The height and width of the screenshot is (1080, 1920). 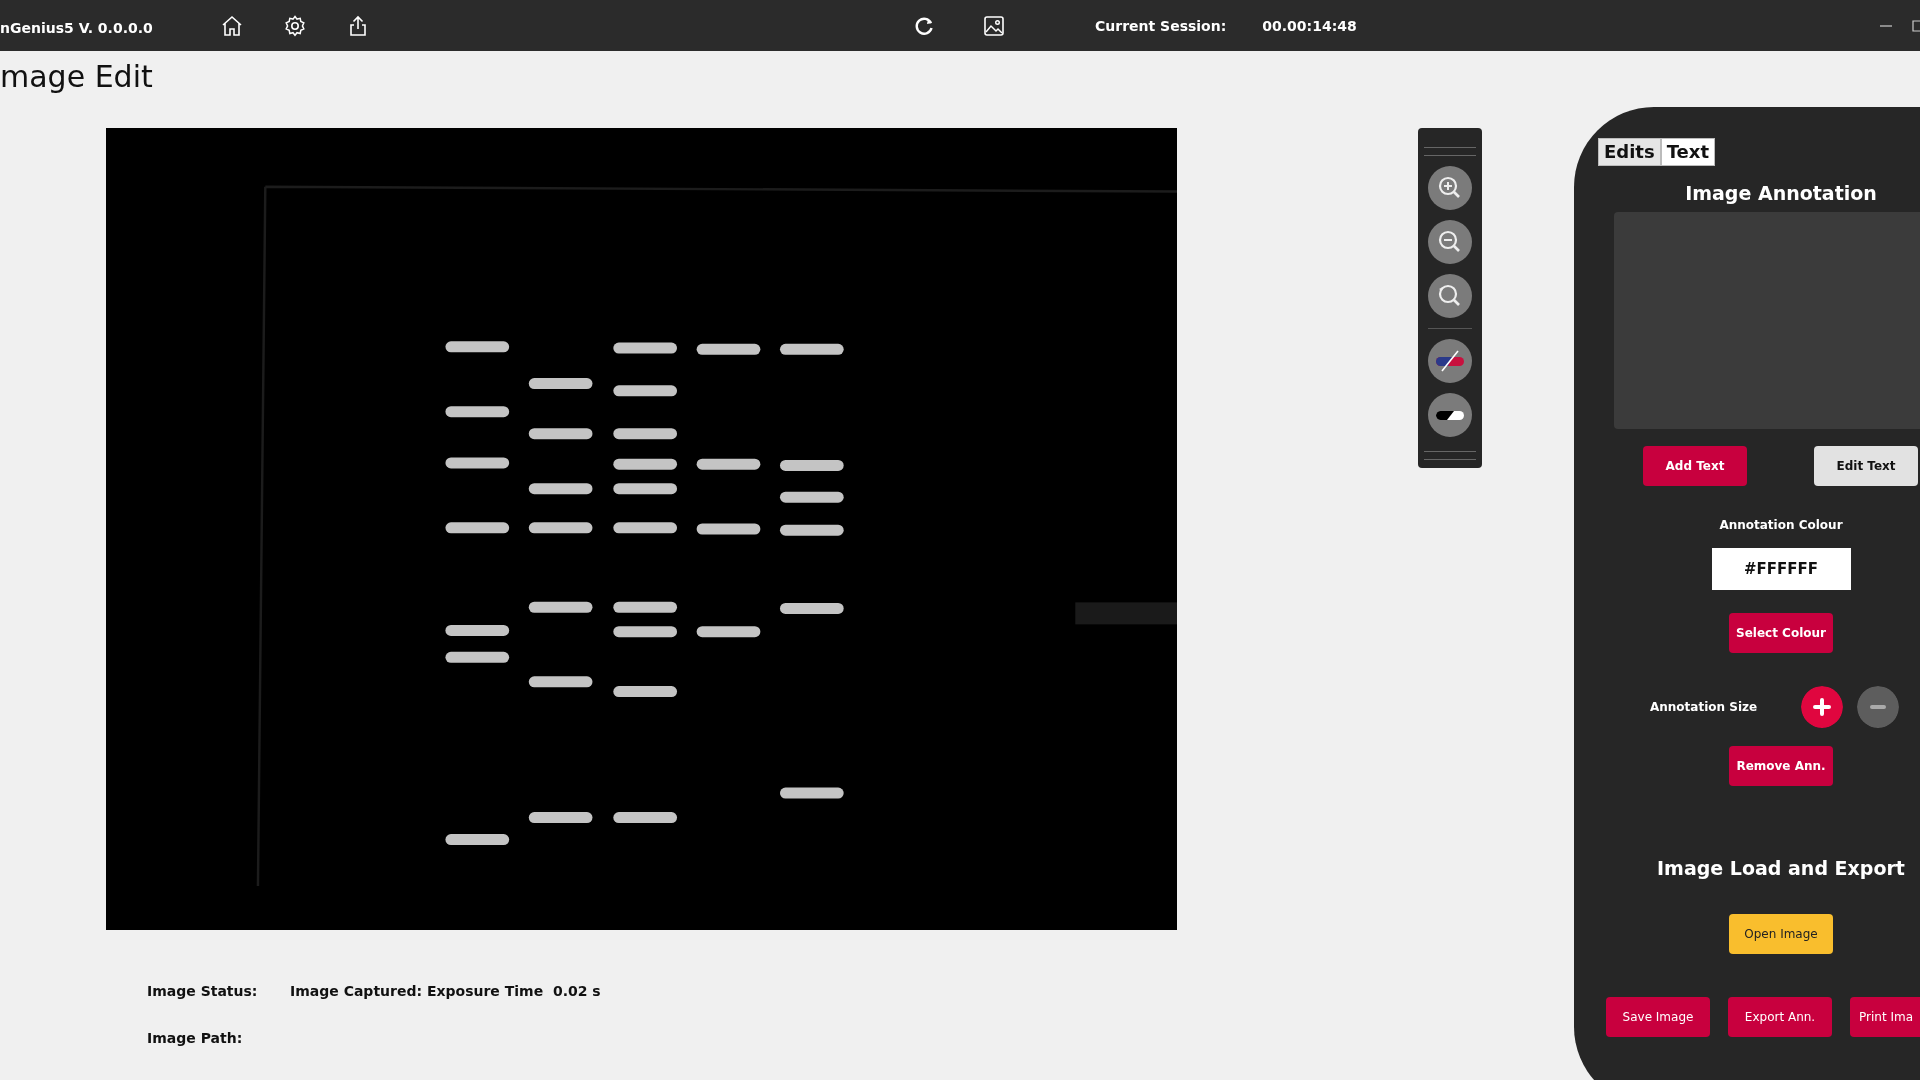 I want to click on panel-heading: Image Annotation, so click(x=1781, y=193).